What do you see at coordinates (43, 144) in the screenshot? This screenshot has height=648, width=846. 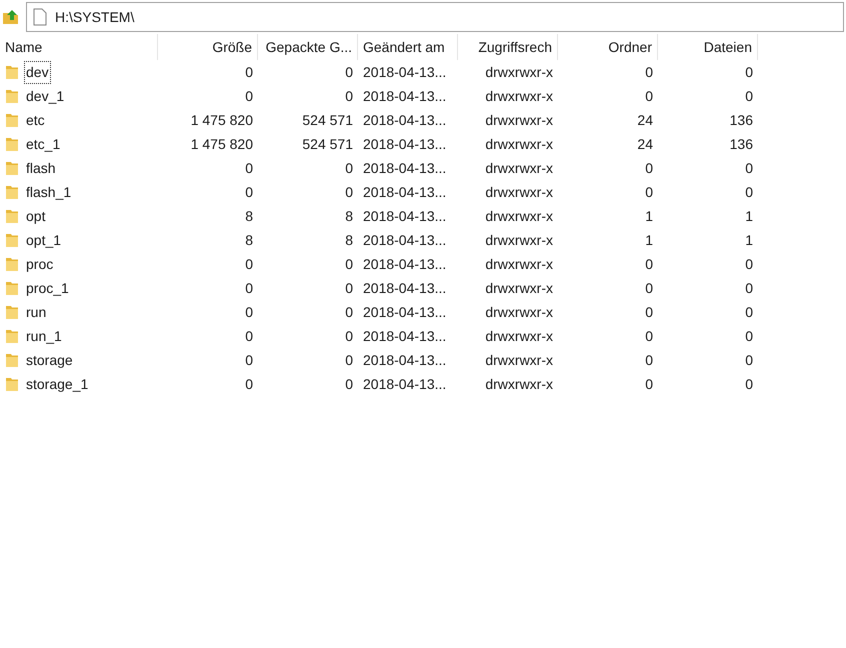 I see `folder-name: etc_1` at bounding box center [43, 144].